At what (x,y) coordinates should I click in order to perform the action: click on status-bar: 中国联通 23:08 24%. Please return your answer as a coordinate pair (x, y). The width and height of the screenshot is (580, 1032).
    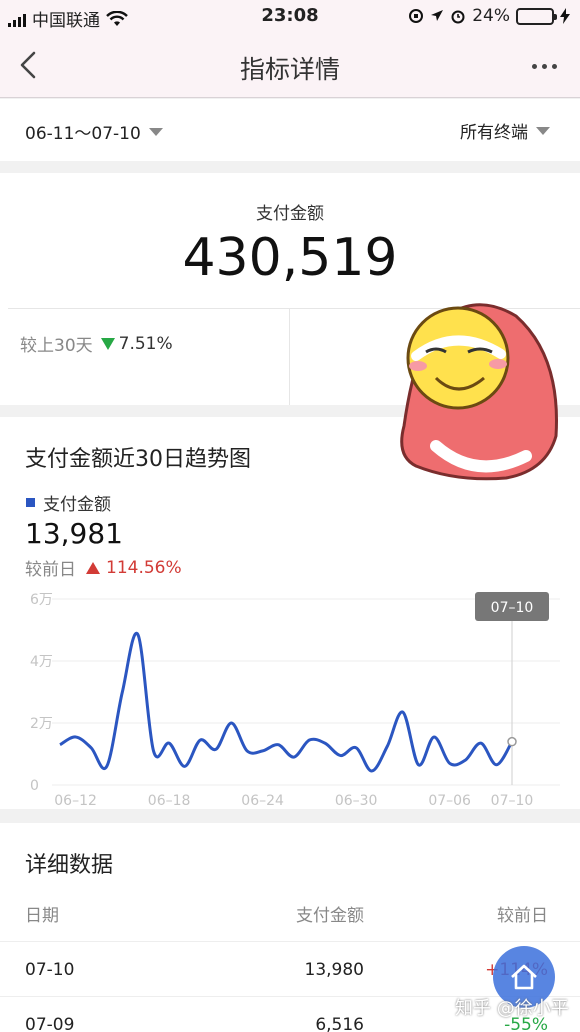
    Looking at the image, I should click on (290, 17).